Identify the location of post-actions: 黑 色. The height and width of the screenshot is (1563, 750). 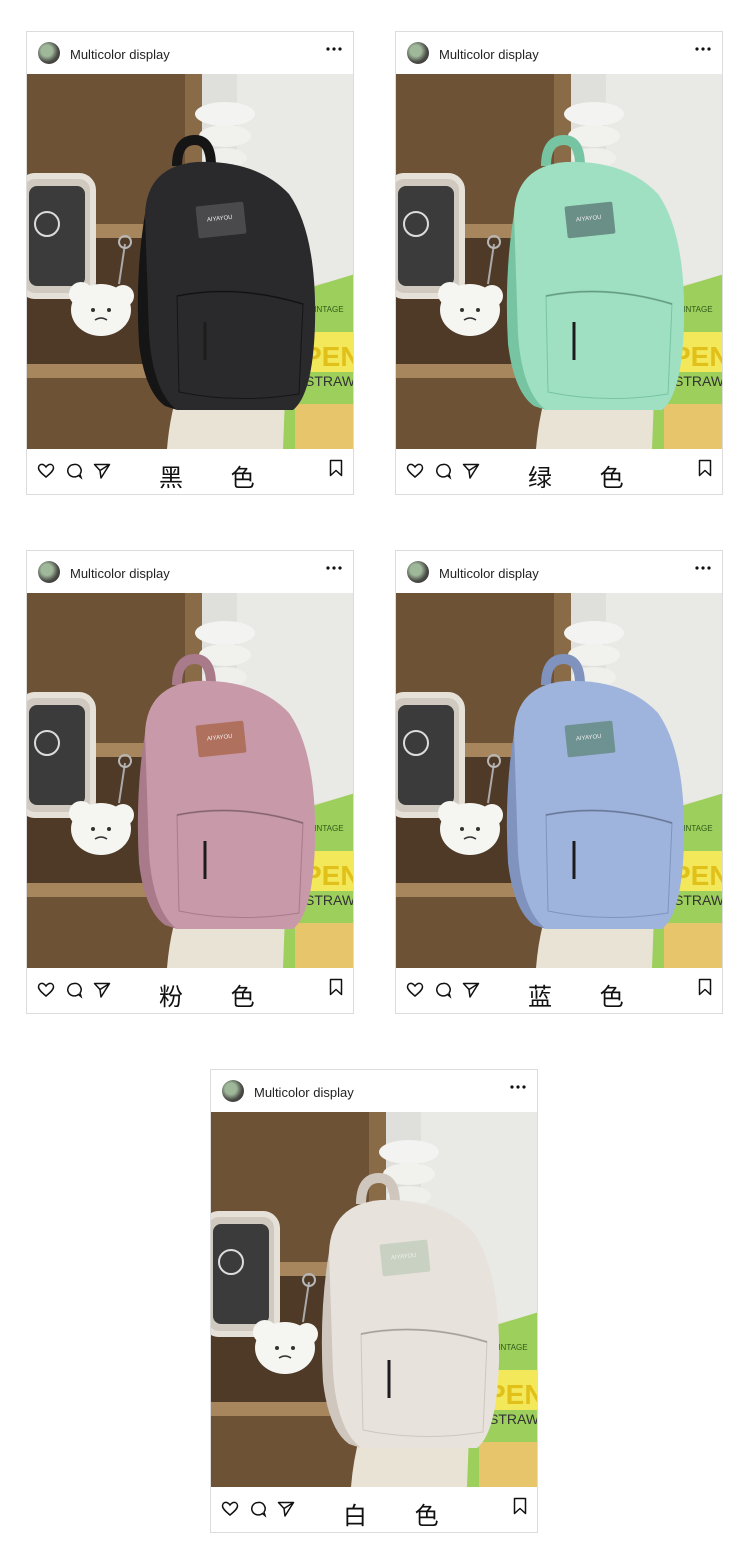
(190, 472).